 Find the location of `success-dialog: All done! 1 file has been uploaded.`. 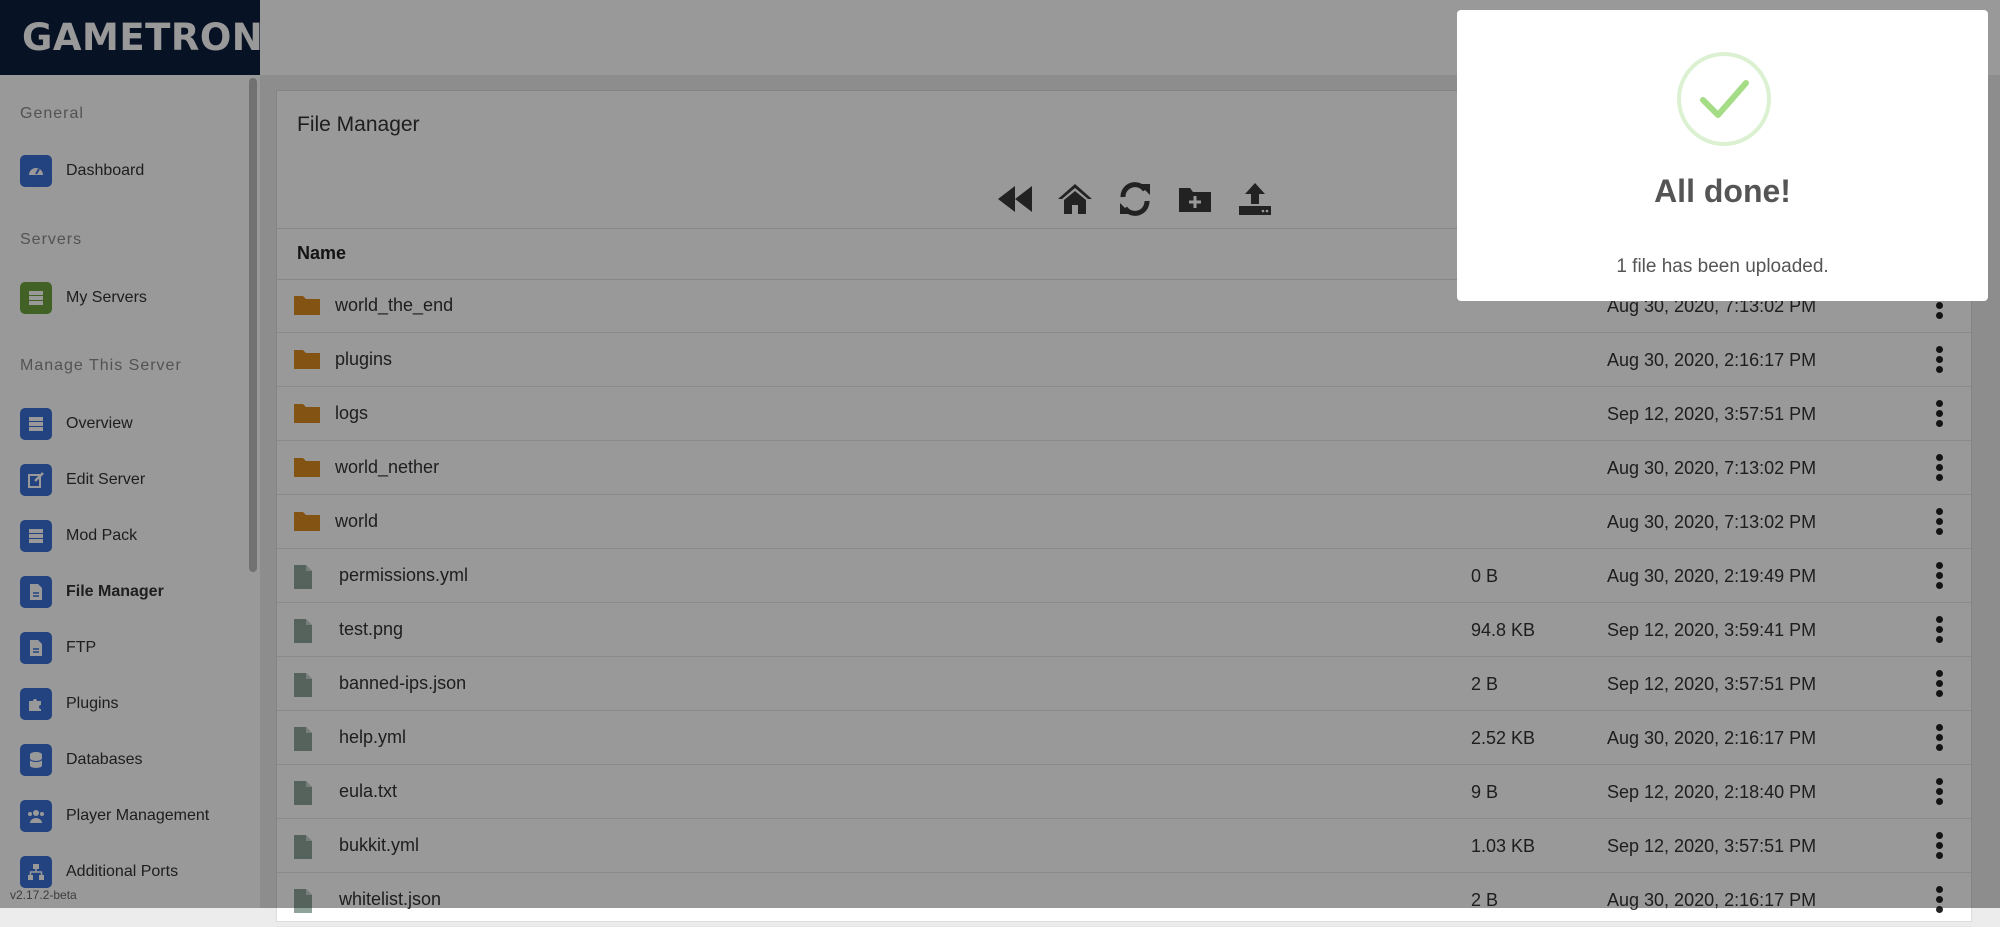

success-dialog: All done! 1 file has been uploaded. is located at coordinates (1722, 155).